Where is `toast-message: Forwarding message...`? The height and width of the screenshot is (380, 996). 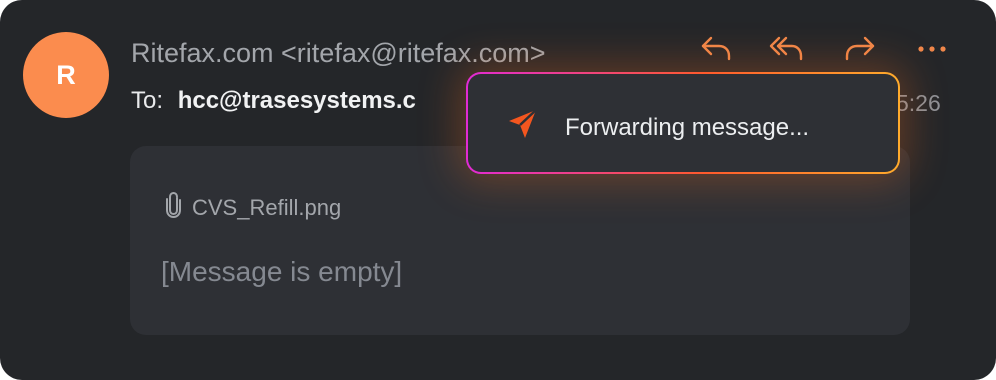
toast-message: Forwarding message... is located at coordinates (687, 127).